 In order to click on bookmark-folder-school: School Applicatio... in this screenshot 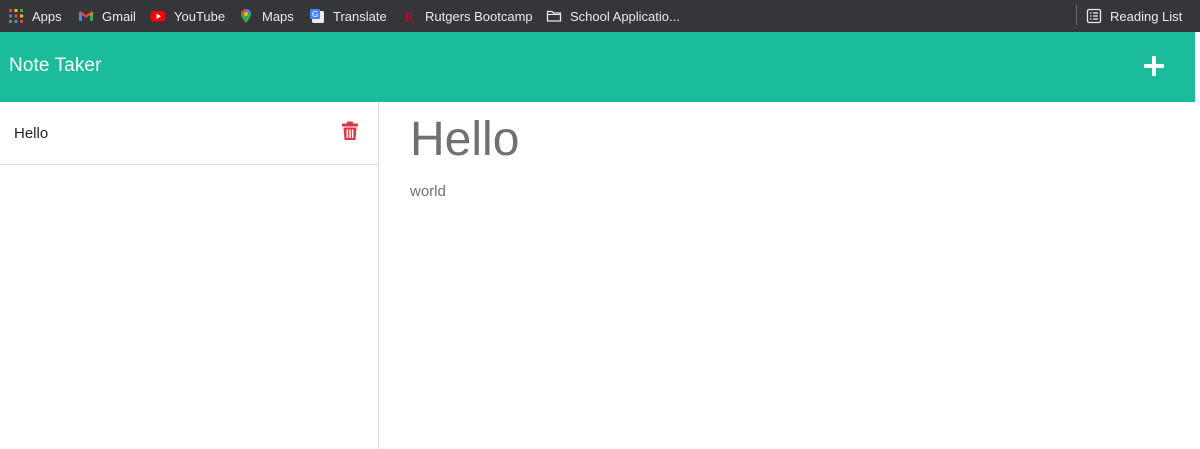, I will do `click(613, 16)`.